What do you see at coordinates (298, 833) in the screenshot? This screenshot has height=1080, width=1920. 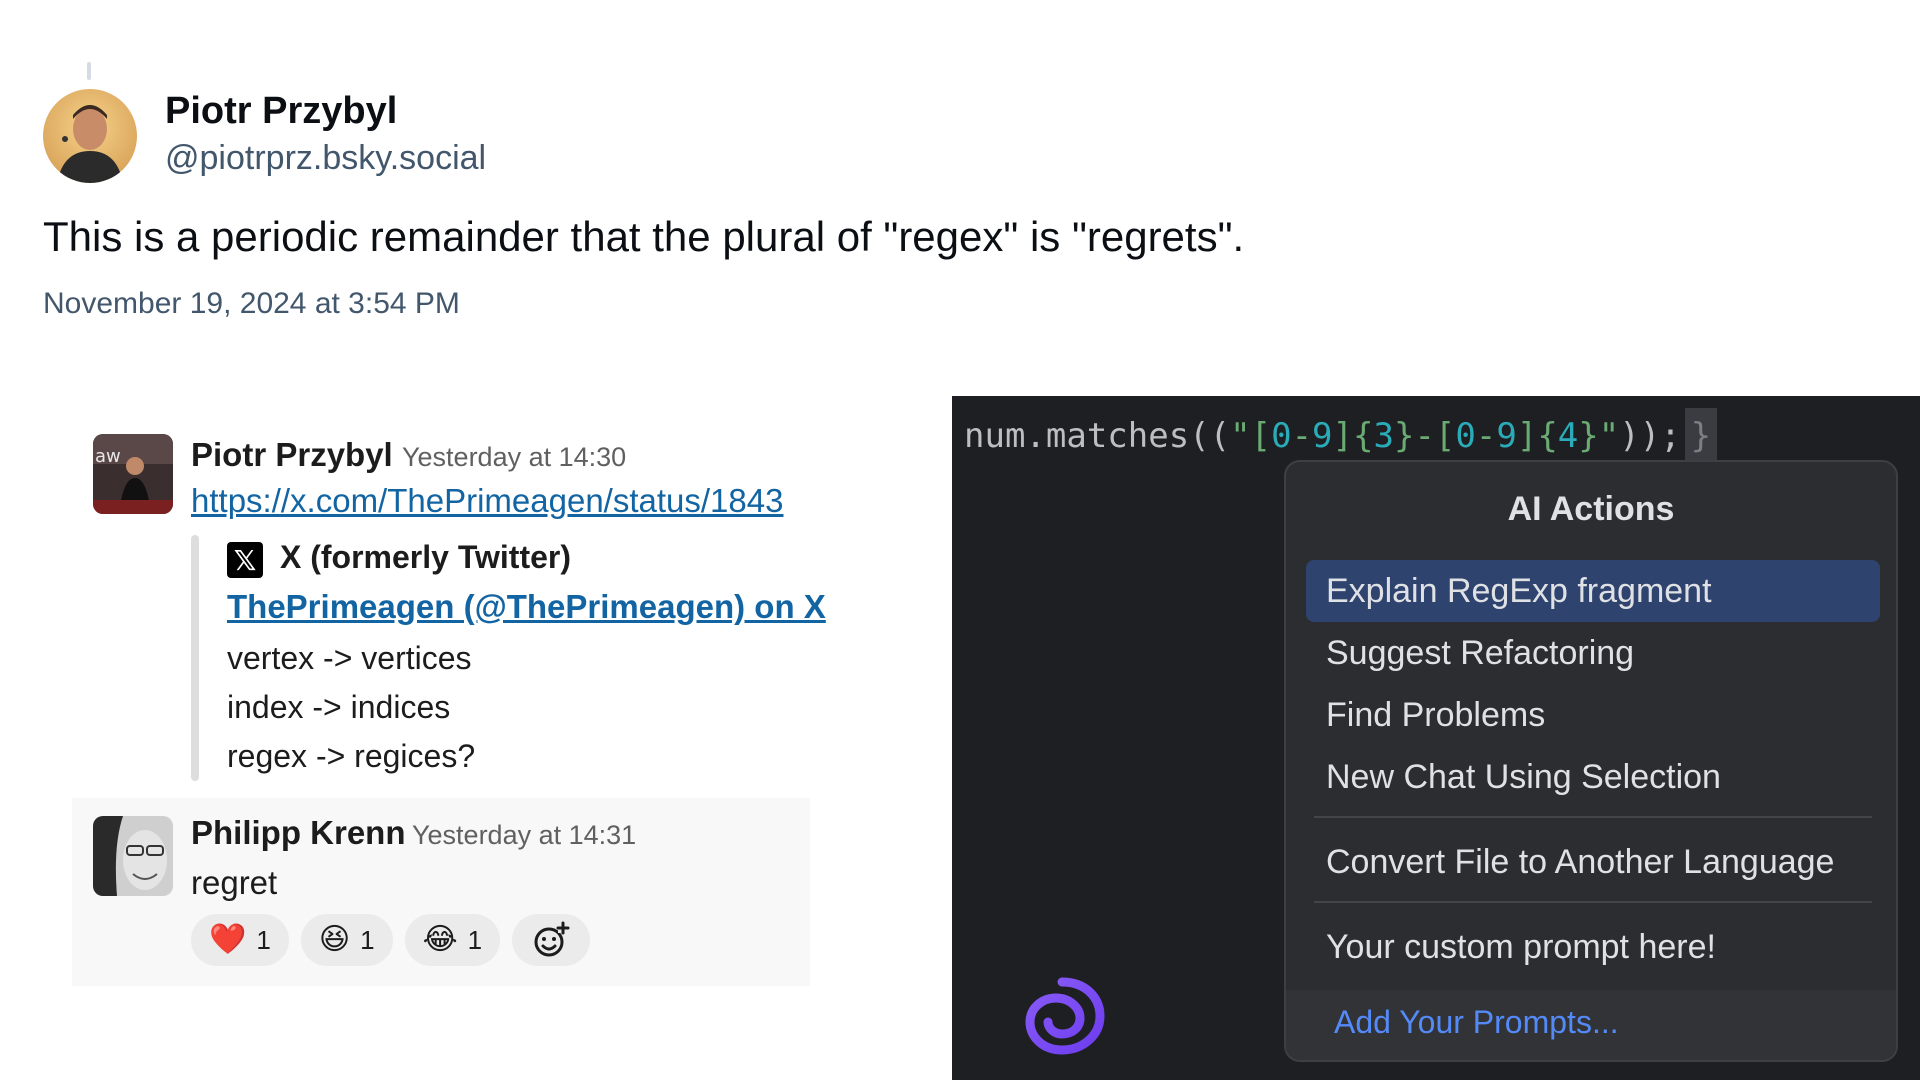 I see `message-author: Philipp Krenn` at bounding box center [298, 833].